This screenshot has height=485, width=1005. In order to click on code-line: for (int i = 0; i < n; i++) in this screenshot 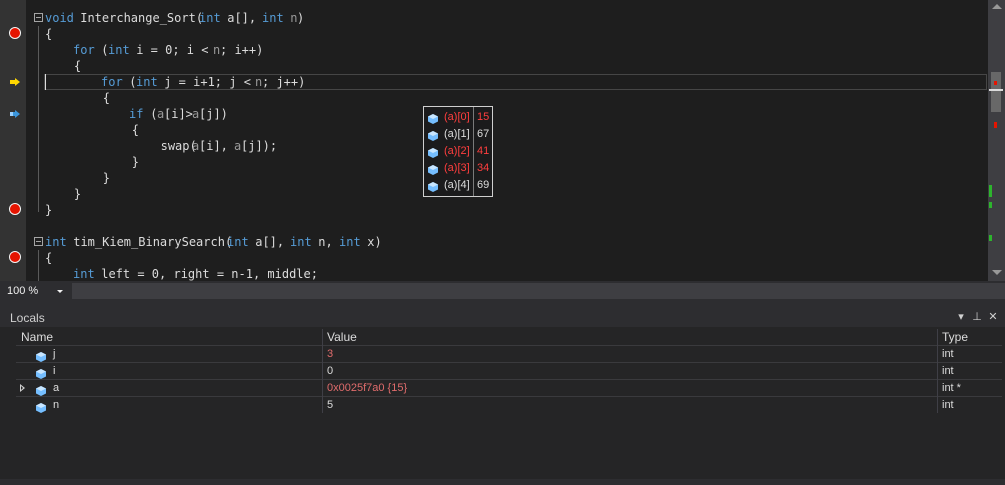, I will do `click(505, 50)`.